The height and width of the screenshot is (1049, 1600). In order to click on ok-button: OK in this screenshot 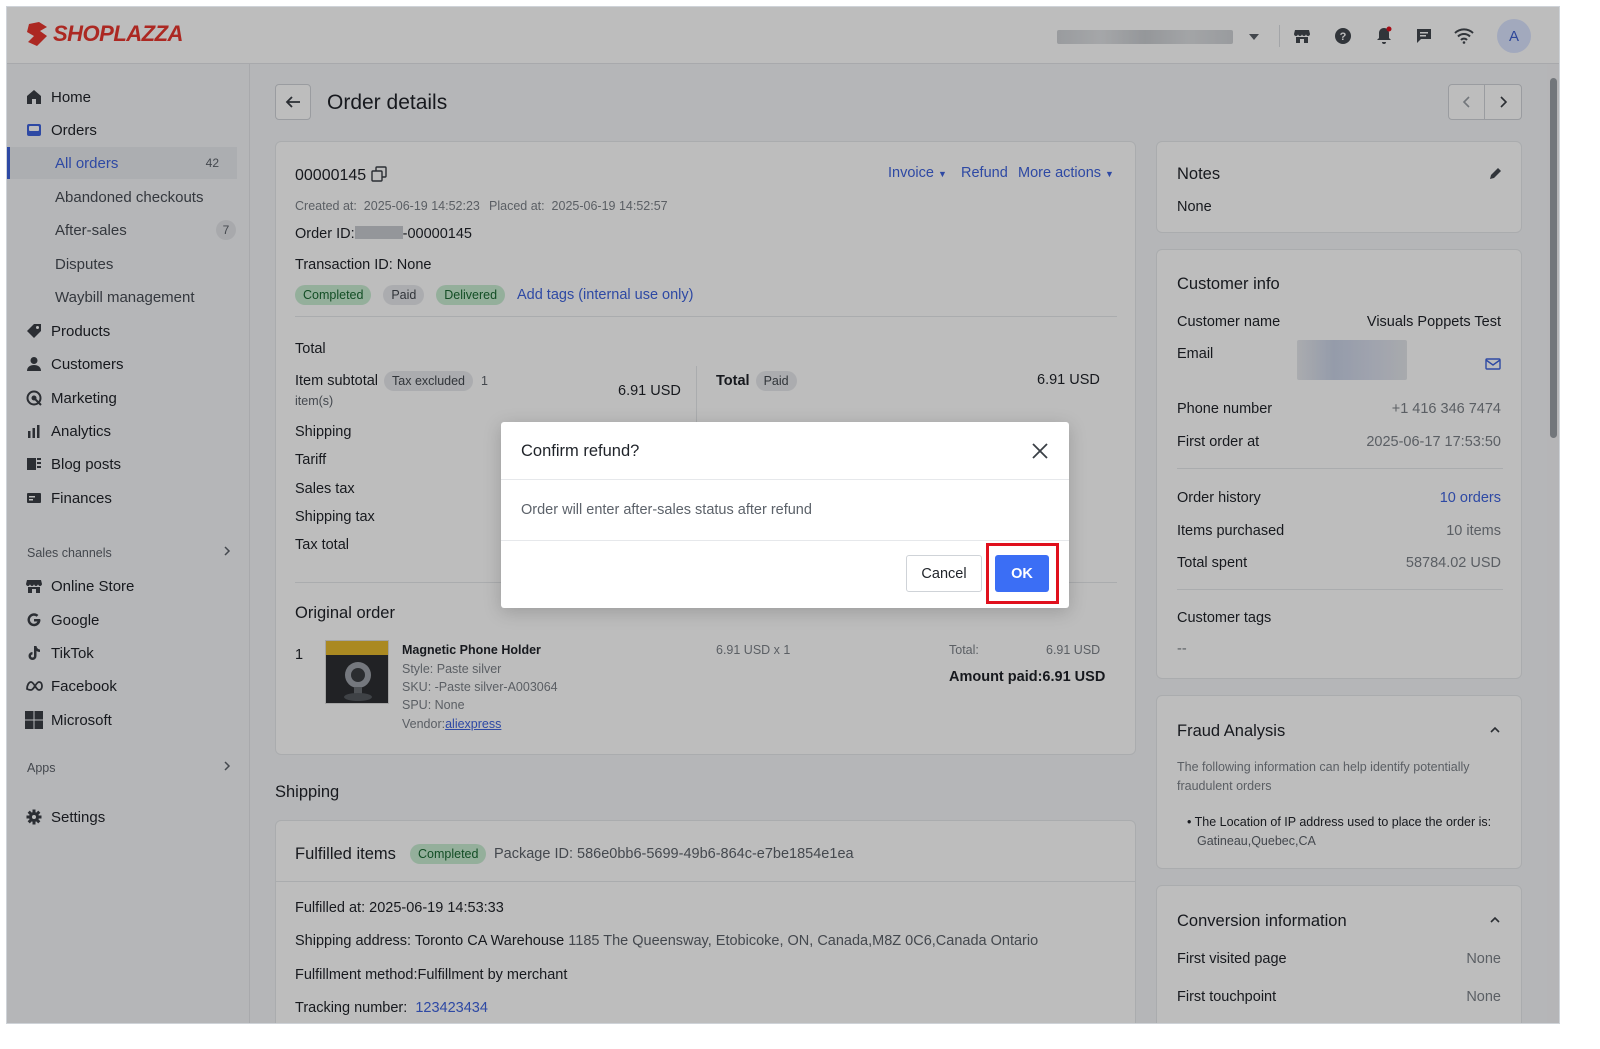, I will do `click(1022, 573)`.